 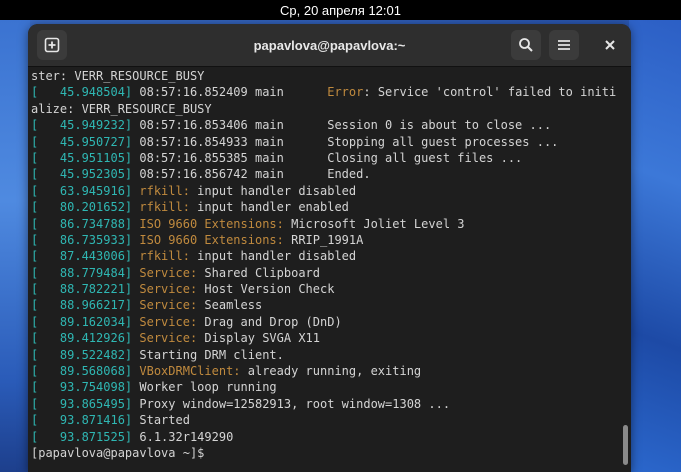 I want to click on new-tab-button, so click(x=52, y=45).